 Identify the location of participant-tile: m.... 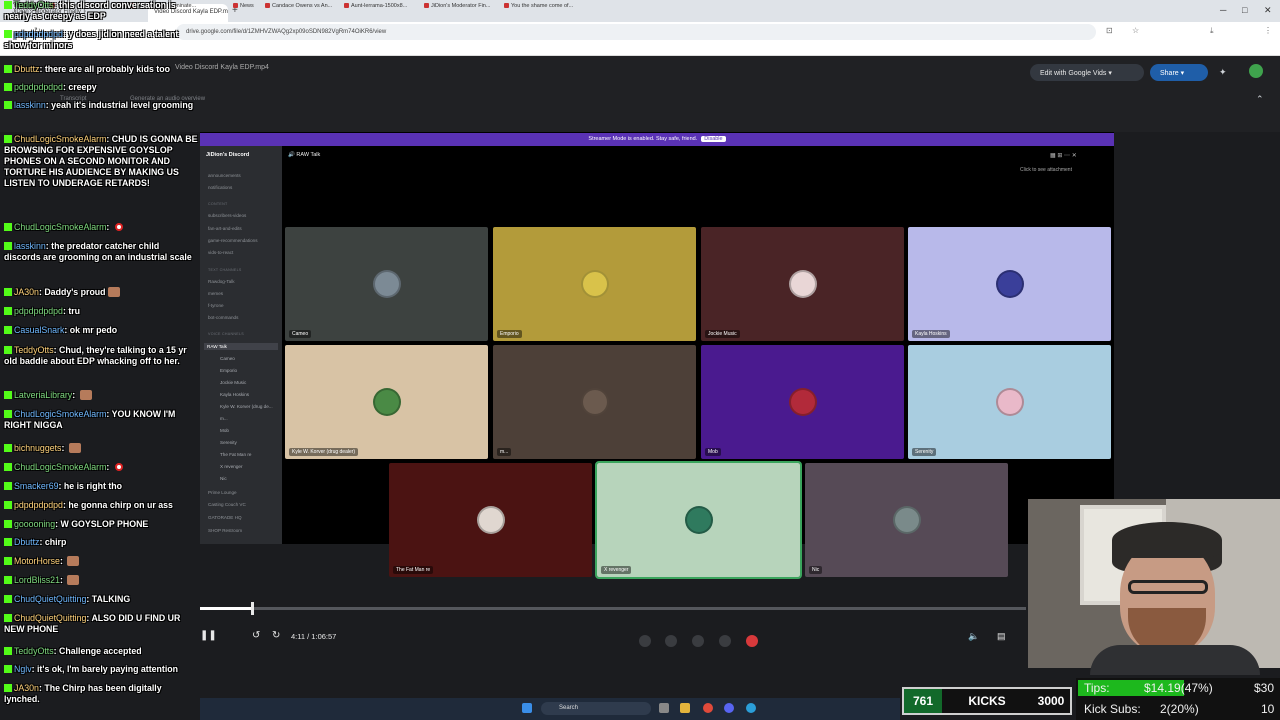
(594, 402).